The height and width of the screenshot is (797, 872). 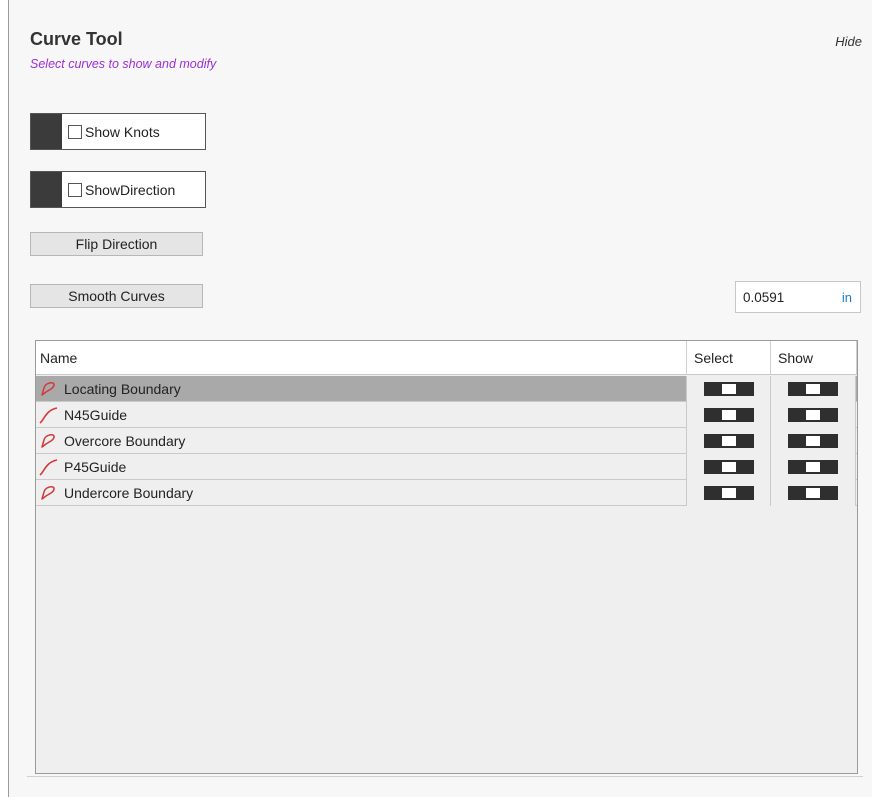 I want to click on panel-subtitle: Select curves to show and modify, so click(x=123, y=64).